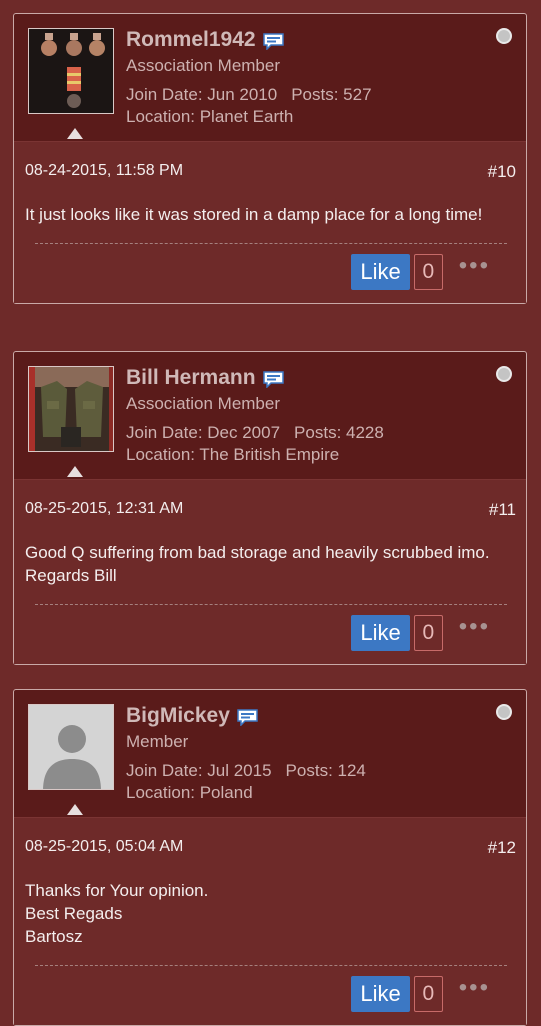  I want to click on post-timestamp: 08-25-2015, 12:31 AM, so click(104, 508).